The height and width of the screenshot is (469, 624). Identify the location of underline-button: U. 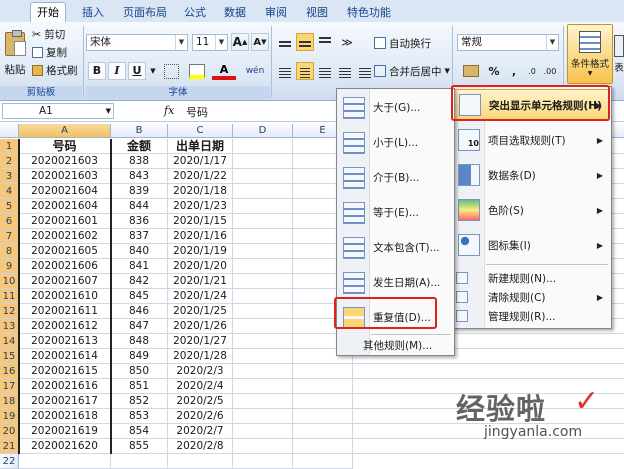
(137, 71).